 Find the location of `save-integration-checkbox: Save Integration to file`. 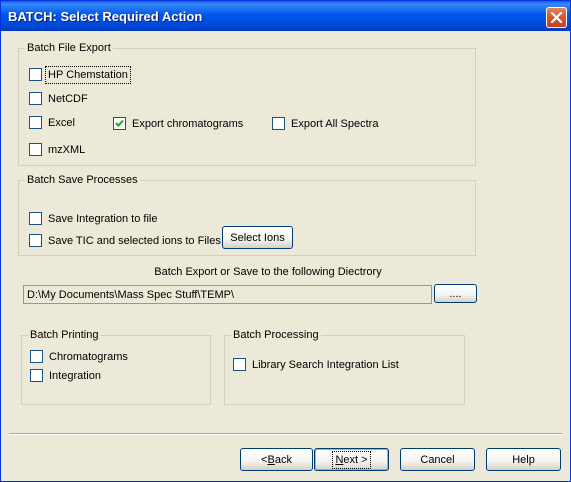

save-integration-checkbox: Save Integration to file is located at coordinates (93, 218).